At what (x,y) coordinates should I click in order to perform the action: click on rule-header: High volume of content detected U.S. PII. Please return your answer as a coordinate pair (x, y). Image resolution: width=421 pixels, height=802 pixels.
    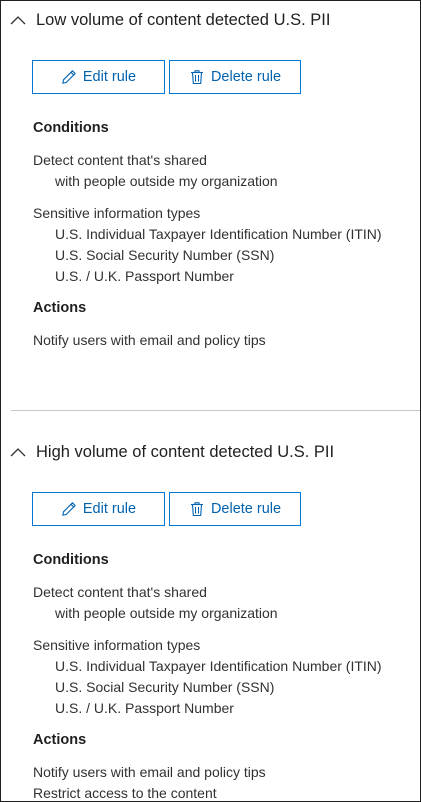
    Looking at the image, I should click on (171, 452).